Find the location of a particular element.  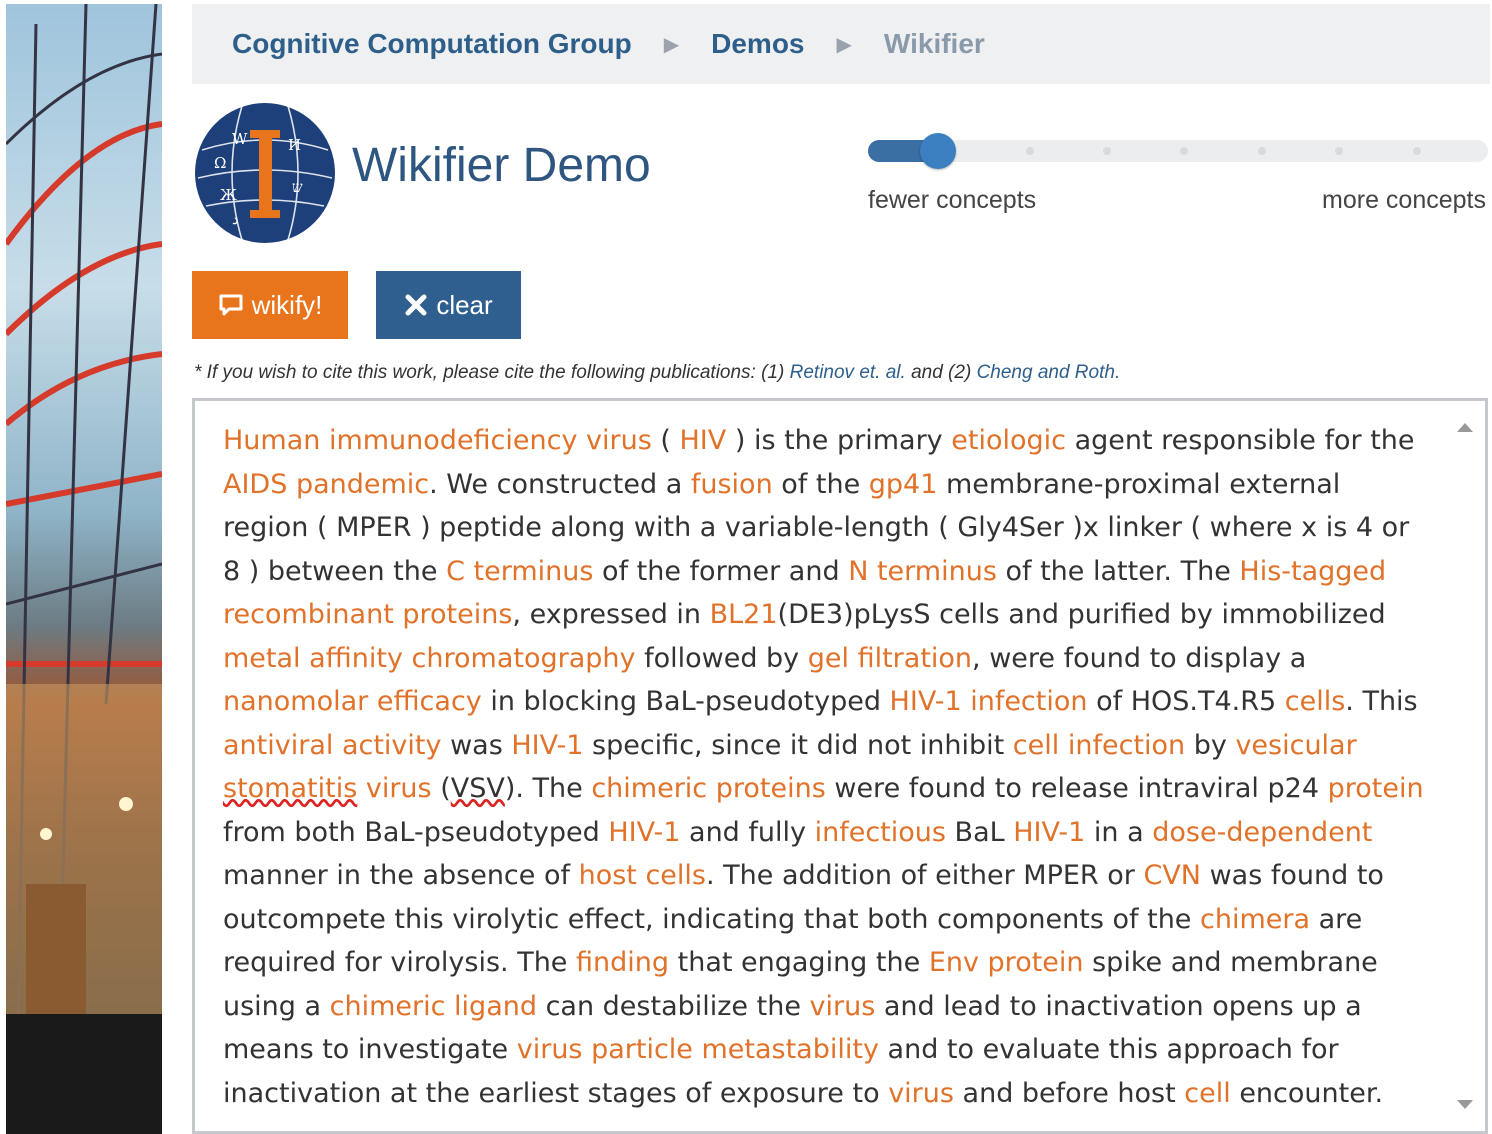

wikified-concept-link: Env protein is located at coordinates (1006, 962).